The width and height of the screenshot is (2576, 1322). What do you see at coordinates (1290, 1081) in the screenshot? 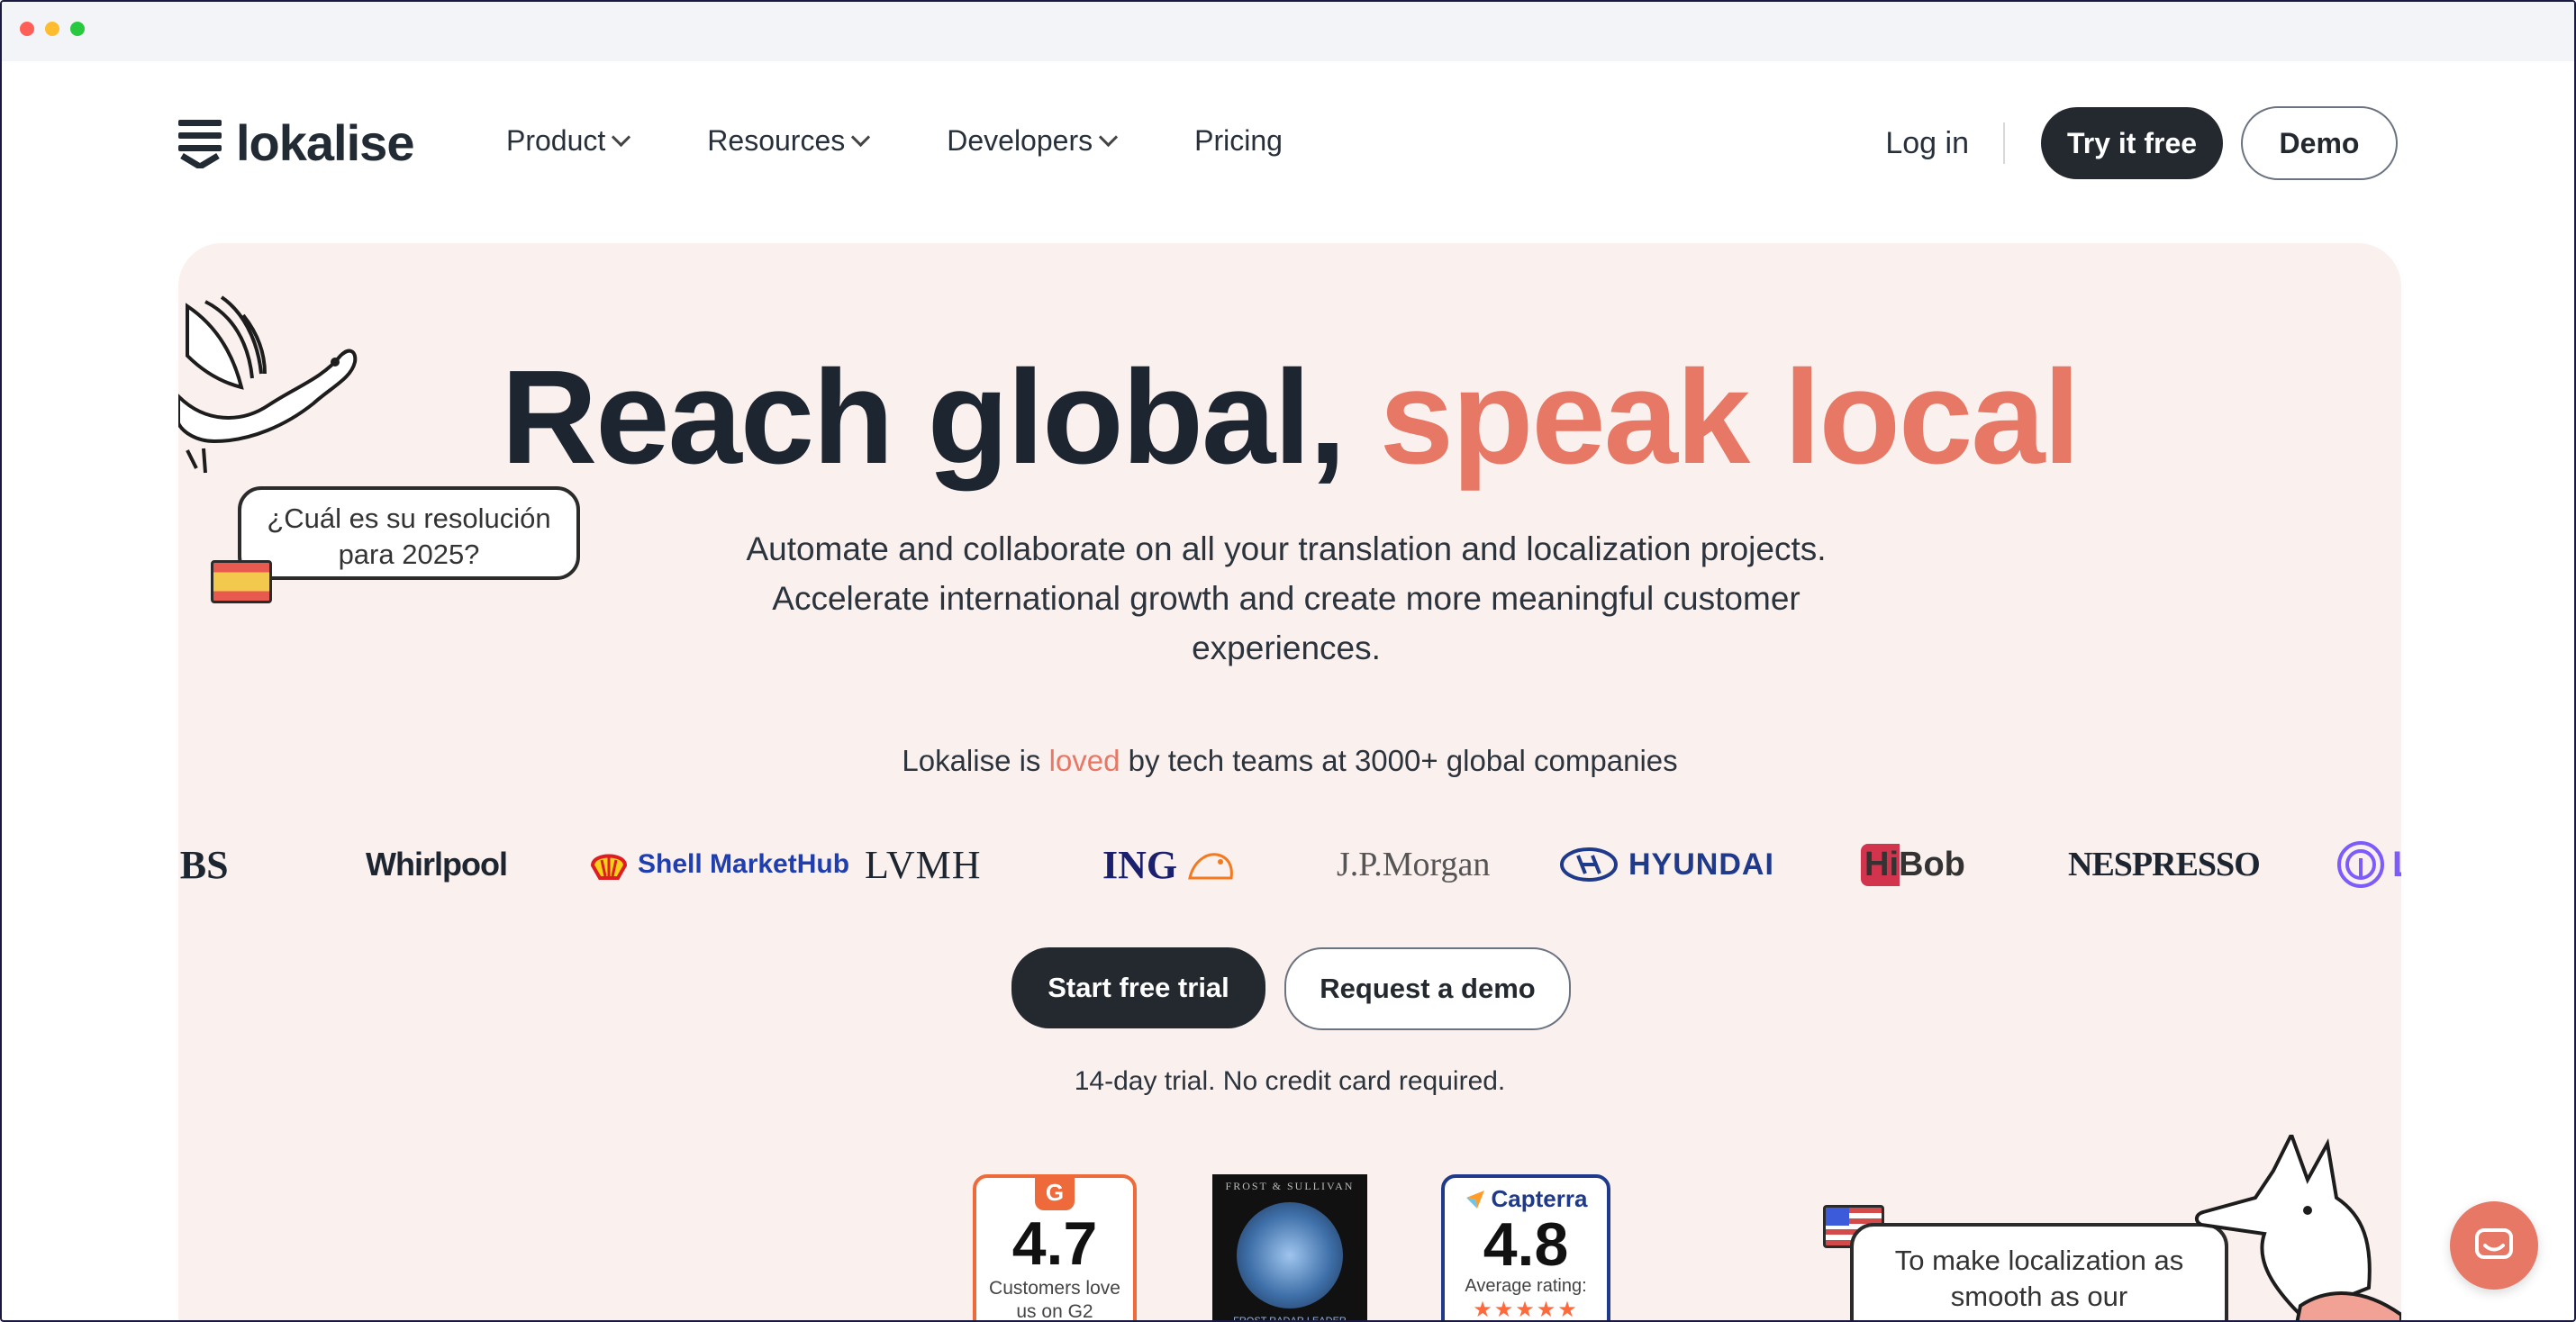
I see `trial-note: 14-day trial. No credit card required.` at bounding box center [1290, 1081].